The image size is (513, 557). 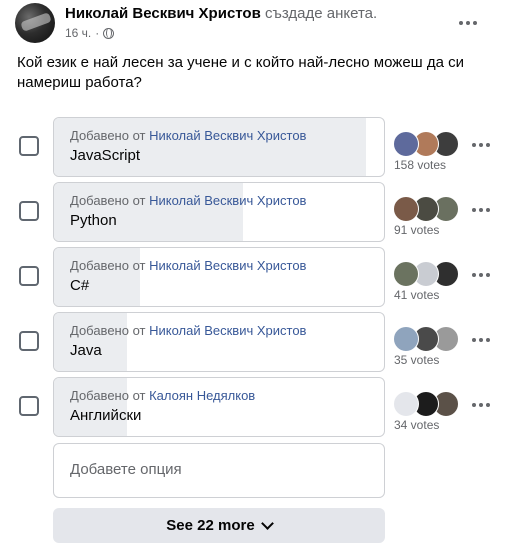 What do you see at coordinates (105, 155) in the screenshot?
I see `option-label: JavaScript` at bounding box center [105, 155].